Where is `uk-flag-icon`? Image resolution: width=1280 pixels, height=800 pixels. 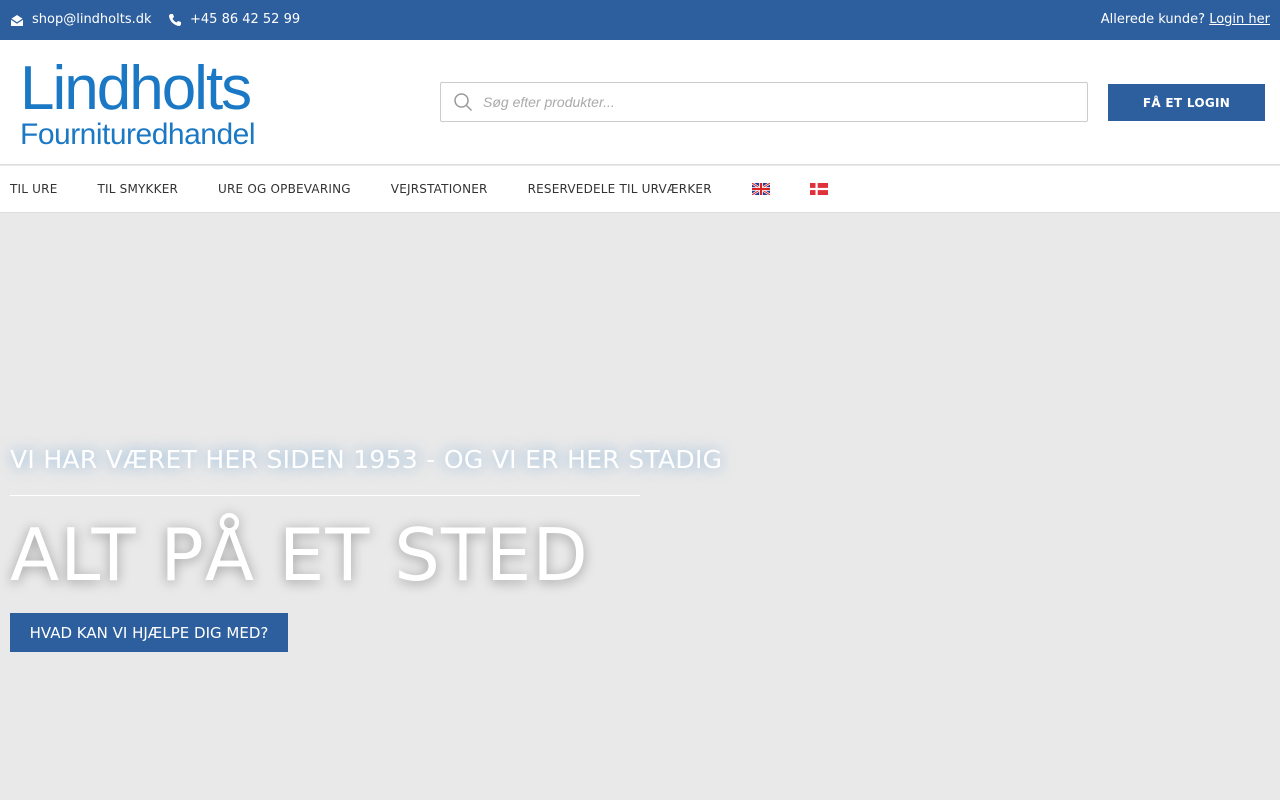
uk-flag-icon is located at coordinates (760, 189).